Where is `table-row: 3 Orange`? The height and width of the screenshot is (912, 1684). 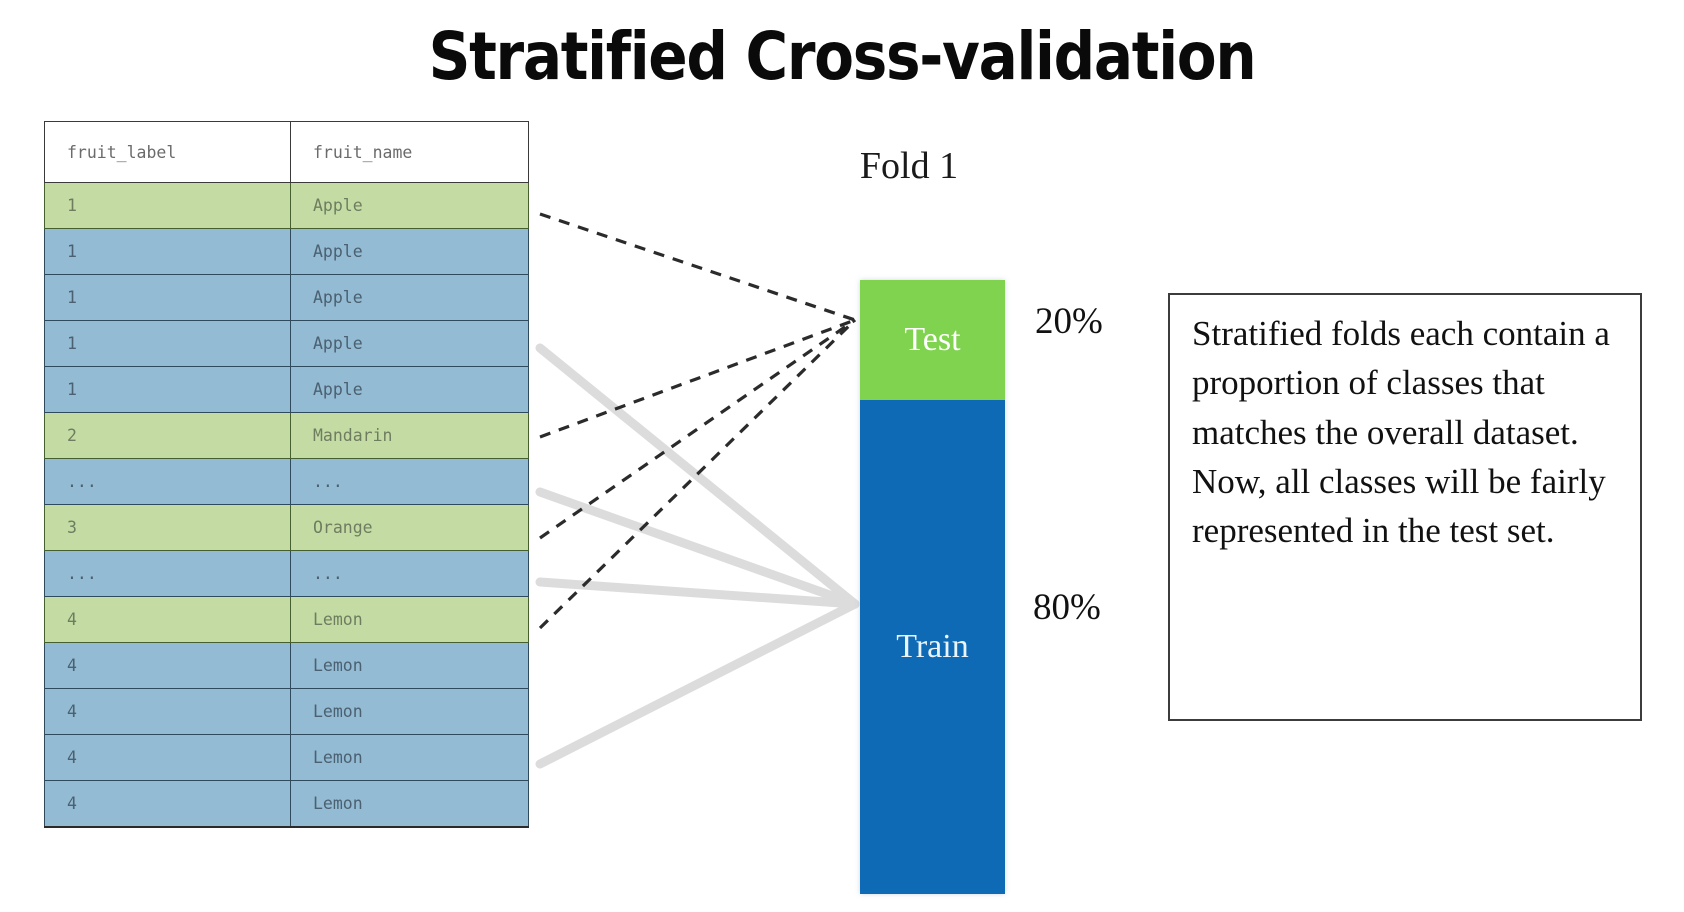
table-row: 3 Orange is located at coordinates (286, 527).